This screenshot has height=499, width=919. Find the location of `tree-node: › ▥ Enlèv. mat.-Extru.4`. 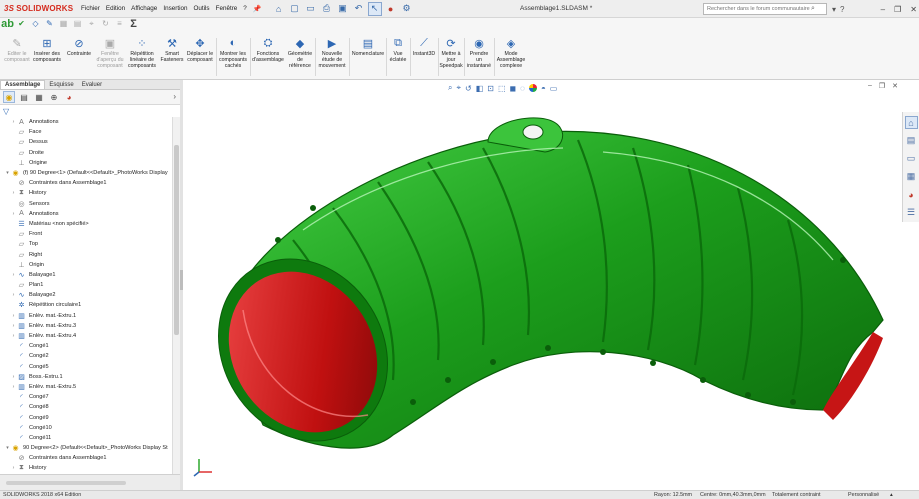

tree-node: › ▥ Enlèv. mat.-Extru.4 is located at coordinates (86, 336).